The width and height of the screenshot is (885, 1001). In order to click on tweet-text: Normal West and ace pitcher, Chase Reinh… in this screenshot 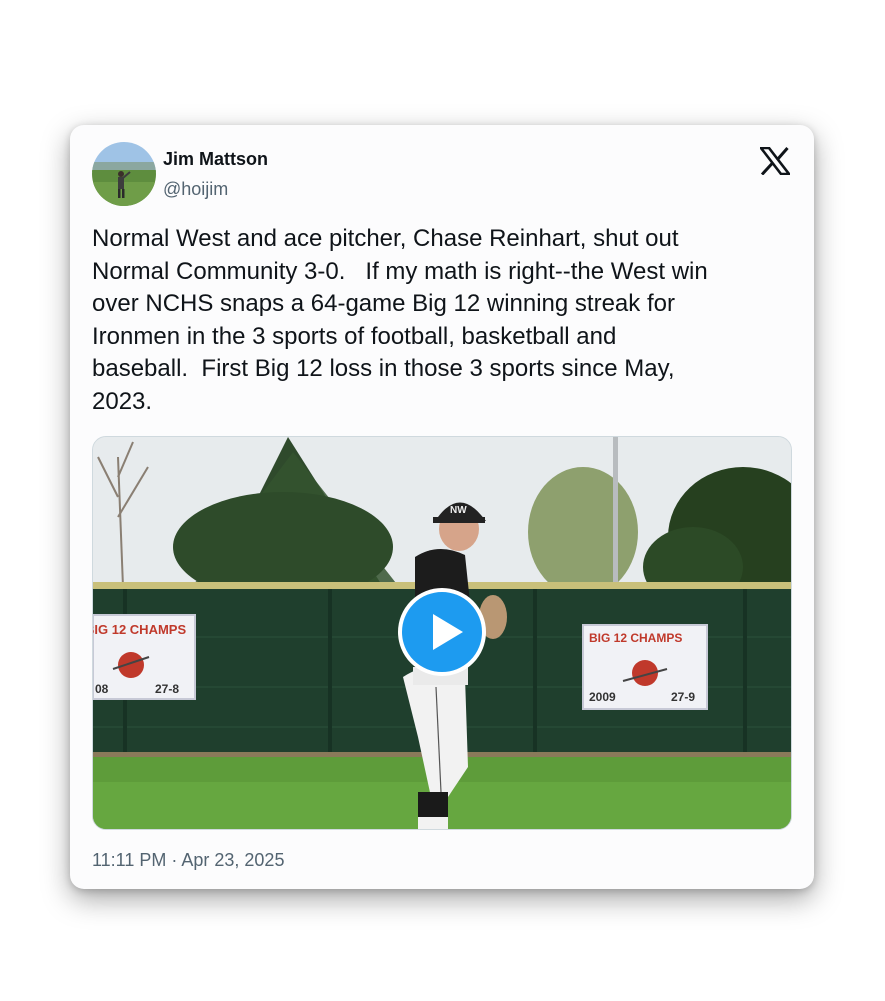, I will do `click(400, 320)`.